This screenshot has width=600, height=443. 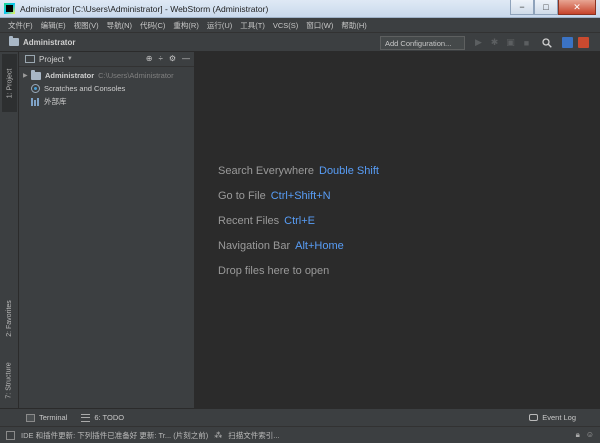 I want to click on close-button: ✕, so click(x=577, y=7).